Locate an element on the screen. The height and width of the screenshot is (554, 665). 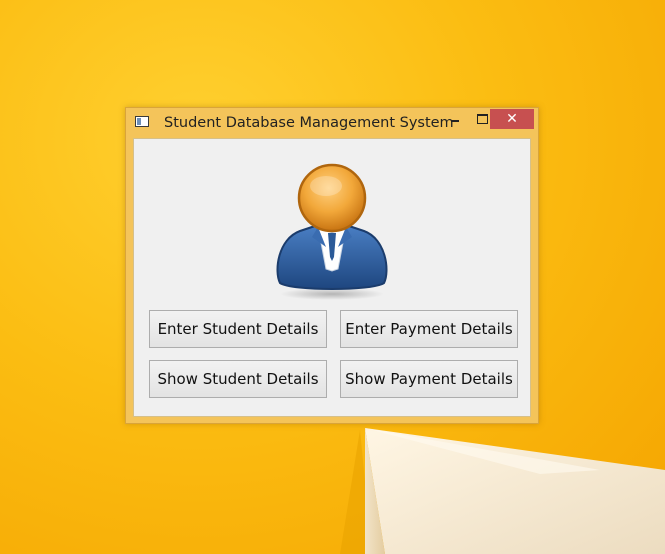
close-icon: ✕ is located at coordinates (512, 119).